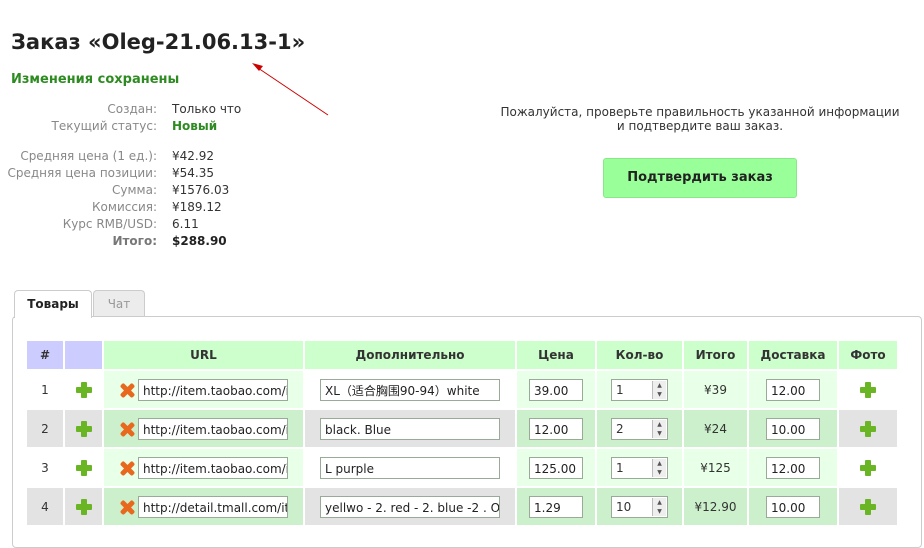 The height and width of the screenshot is (548, 924). I want to click on col-header-price: Цена, so click(556, 355).